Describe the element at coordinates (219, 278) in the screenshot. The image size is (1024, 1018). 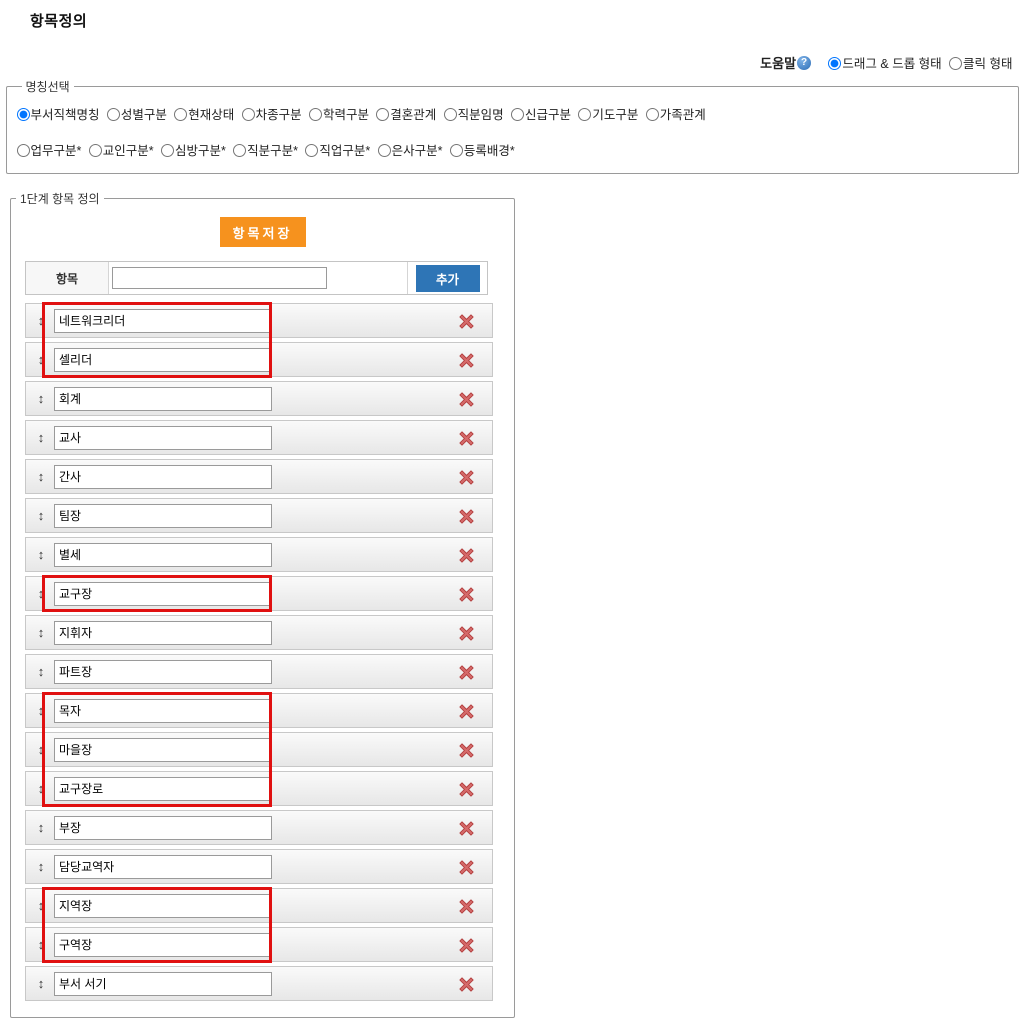
I see `new-item-input` at that location.